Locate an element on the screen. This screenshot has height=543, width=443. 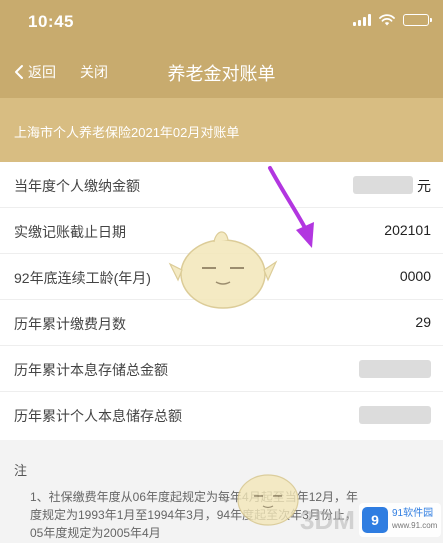
notes-title: 注 is located at coordinates (21, 470).